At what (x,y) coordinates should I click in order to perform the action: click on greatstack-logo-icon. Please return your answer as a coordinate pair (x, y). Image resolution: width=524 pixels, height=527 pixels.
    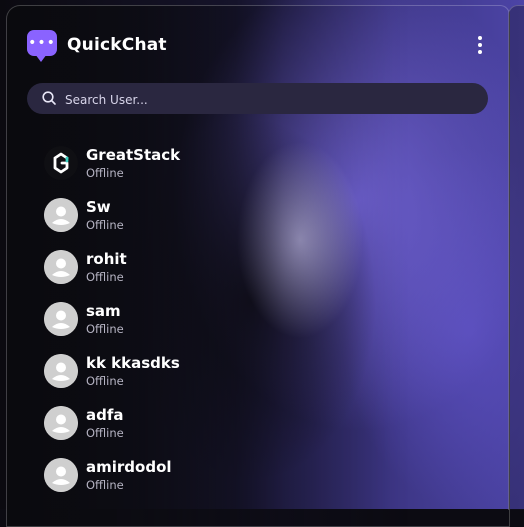
    Looking at the image, I should click on (61, 163).